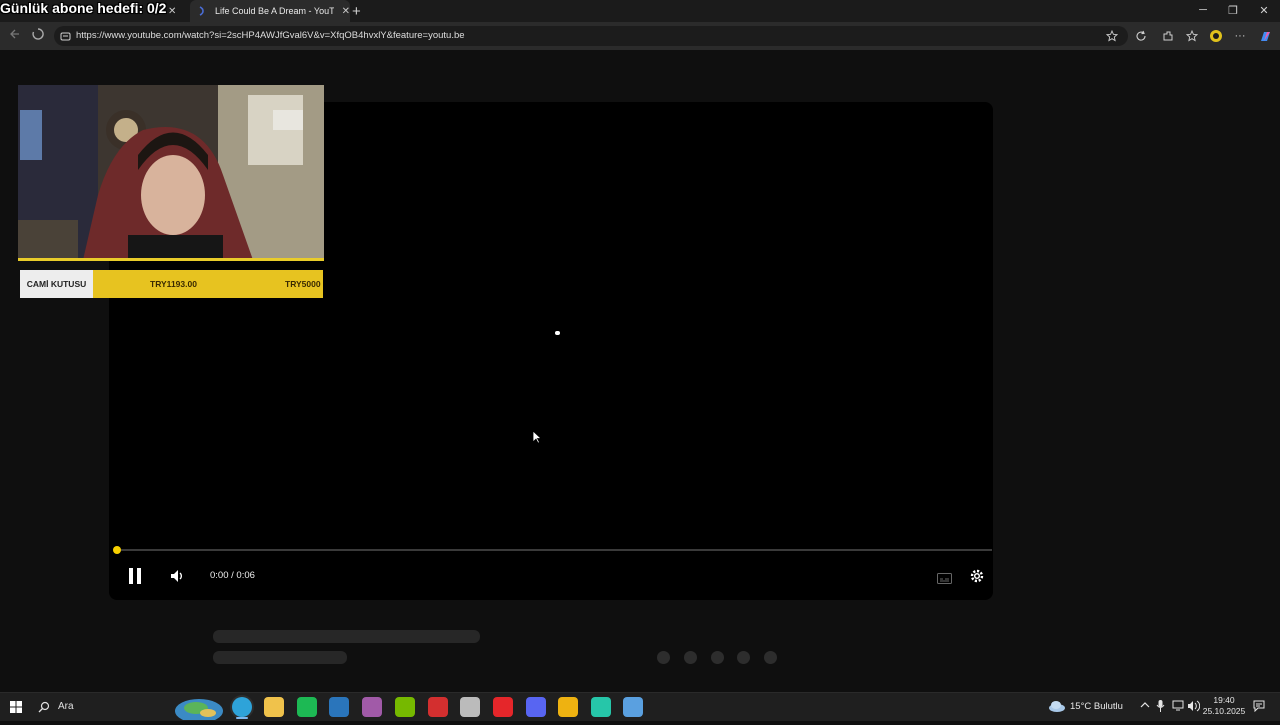 The width and height of the screenshot is (1280, 725). What do you see at coordinates (1178, 707) in the screenshot?
I see `network-icon` at bounding box center [1178, 707].